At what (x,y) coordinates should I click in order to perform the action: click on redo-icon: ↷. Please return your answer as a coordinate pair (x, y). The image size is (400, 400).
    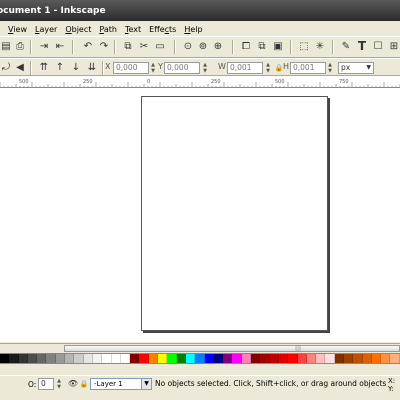
    Looking at the image, I should click on (104, 47).